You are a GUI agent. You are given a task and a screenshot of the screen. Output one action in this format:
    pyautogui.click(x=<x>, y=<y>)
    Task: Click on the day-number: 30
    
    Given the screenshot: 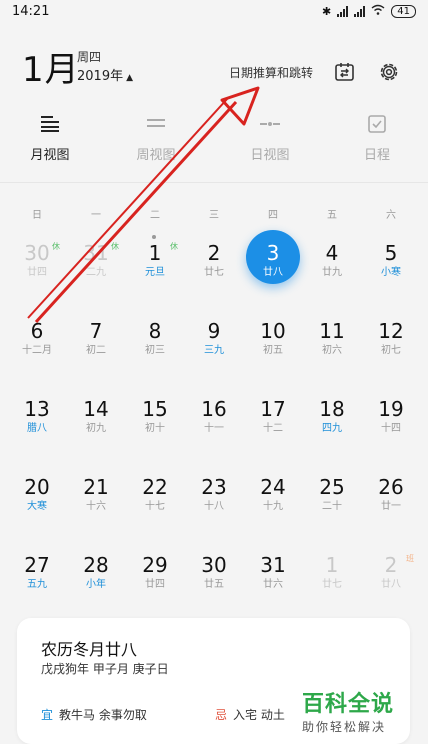 What is the action you would take?
    pyautogui.click(x=214, y=565)
    